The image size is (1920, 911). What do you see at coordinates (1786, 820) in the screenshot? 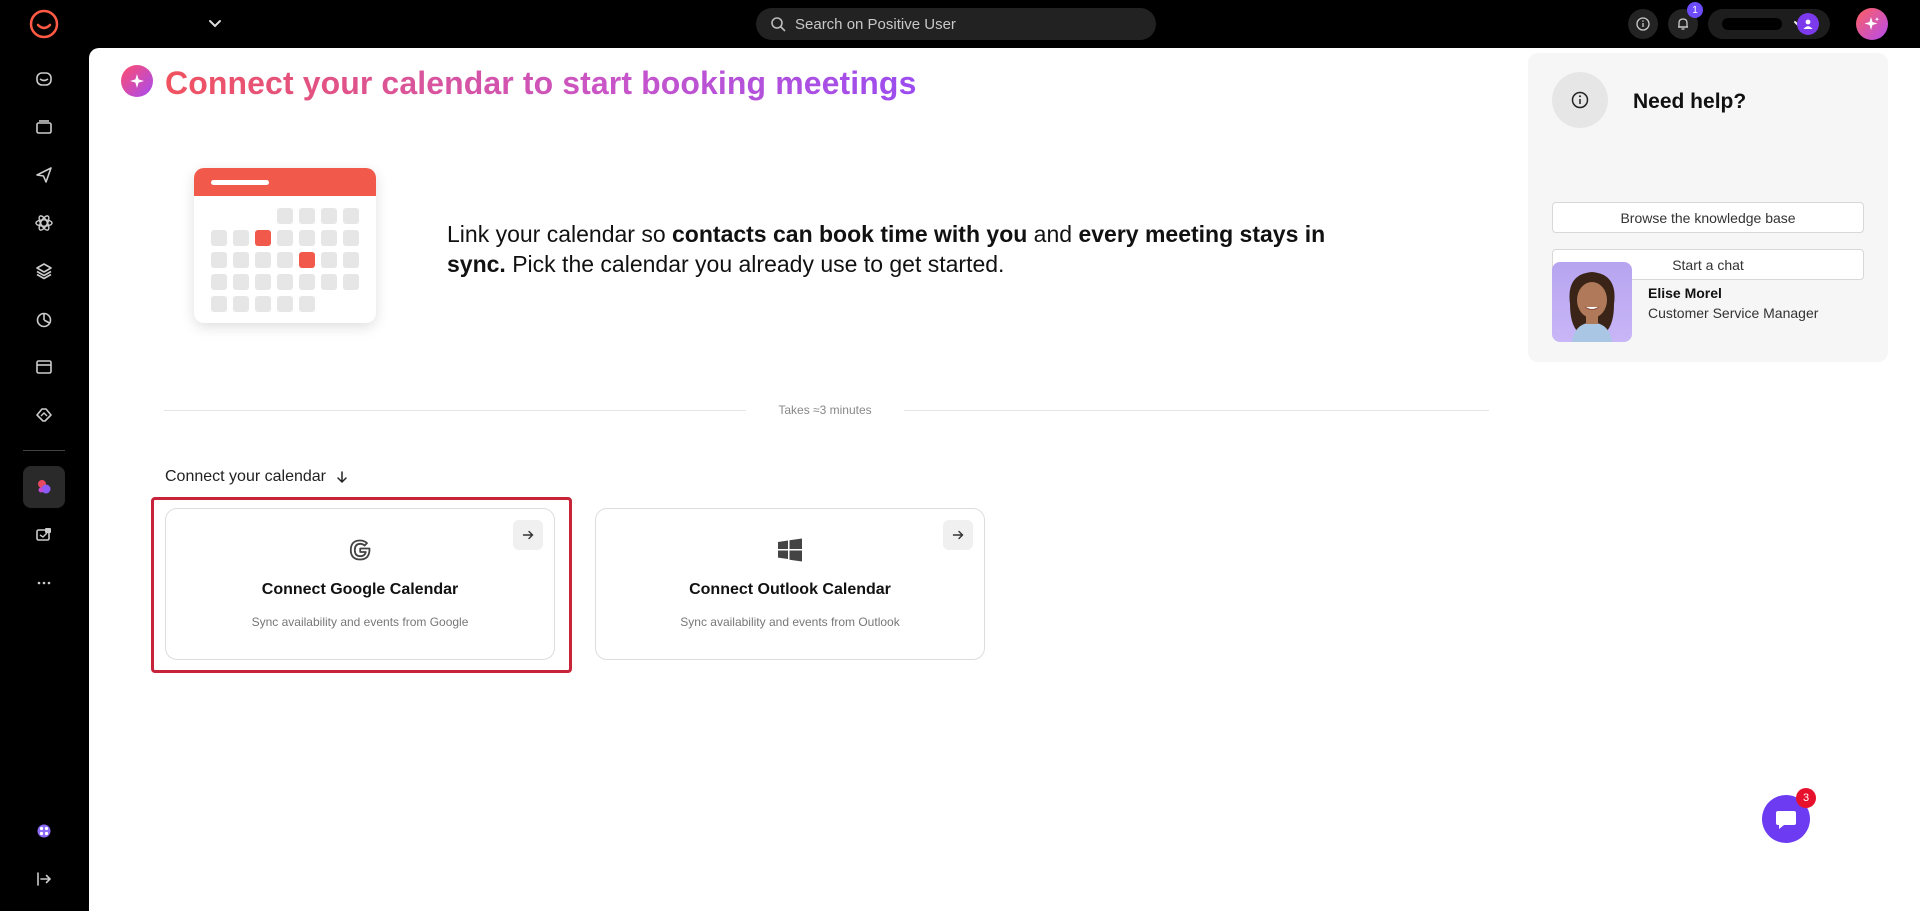
I see `chat-bubble-icon` at bounding box center [1786, 820].